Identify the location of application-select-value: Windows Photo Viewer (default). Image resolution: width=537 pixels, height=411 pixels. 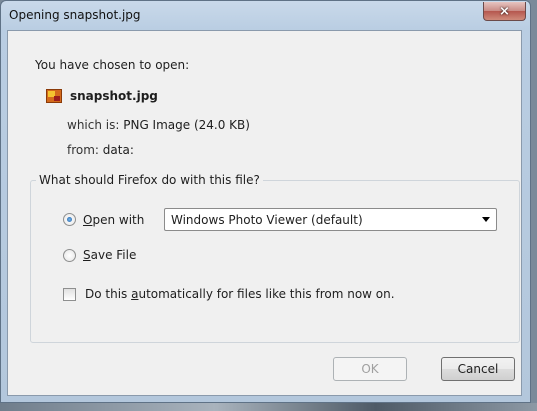
(267, 220).